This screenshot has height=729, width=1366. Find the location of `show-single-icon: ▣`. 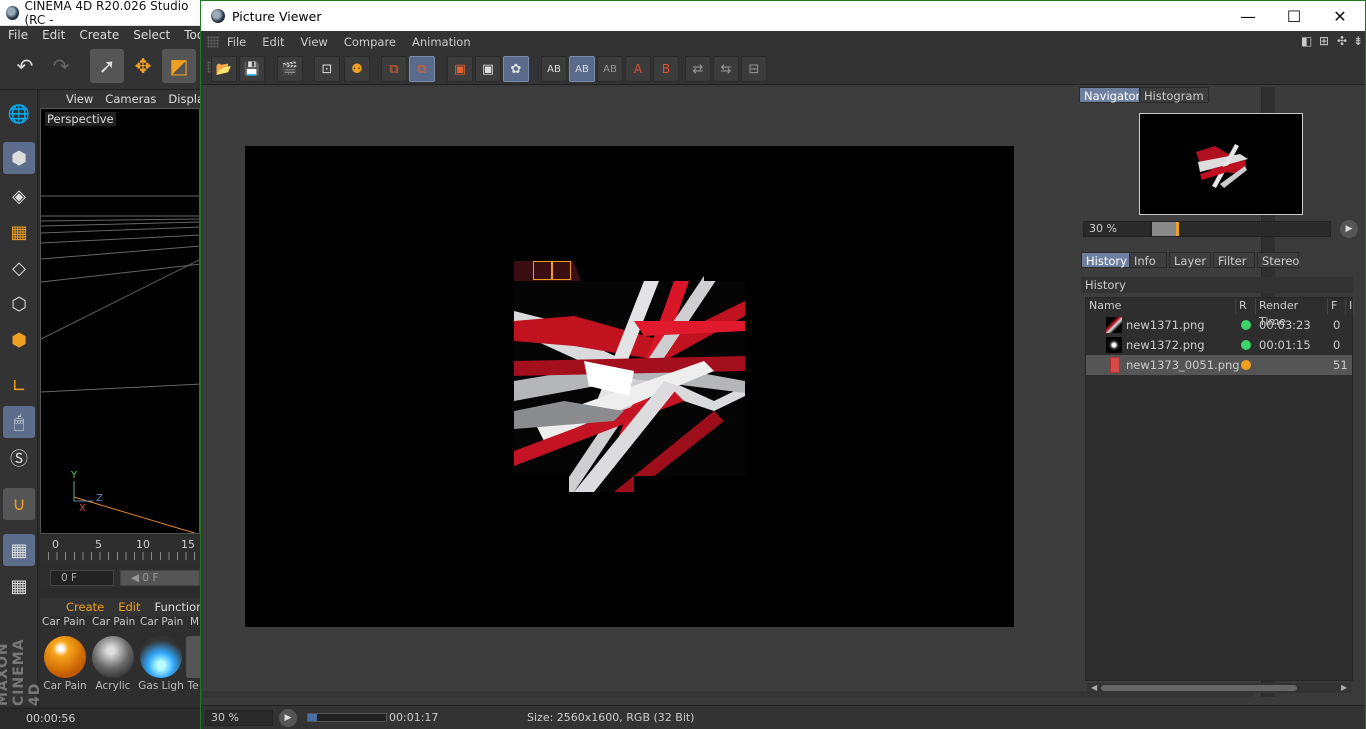

show-single-icon: ▣ is located at coordinates (460, 69).